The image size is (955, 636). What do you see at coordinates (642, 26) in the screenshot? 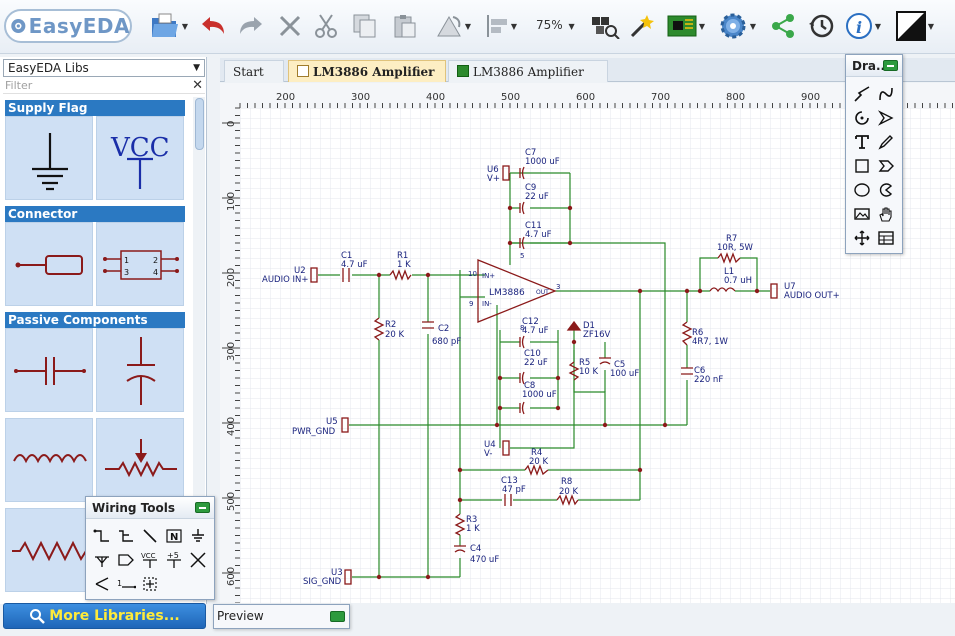
I see `design-wizard-button` at bounding box center [642, 26].